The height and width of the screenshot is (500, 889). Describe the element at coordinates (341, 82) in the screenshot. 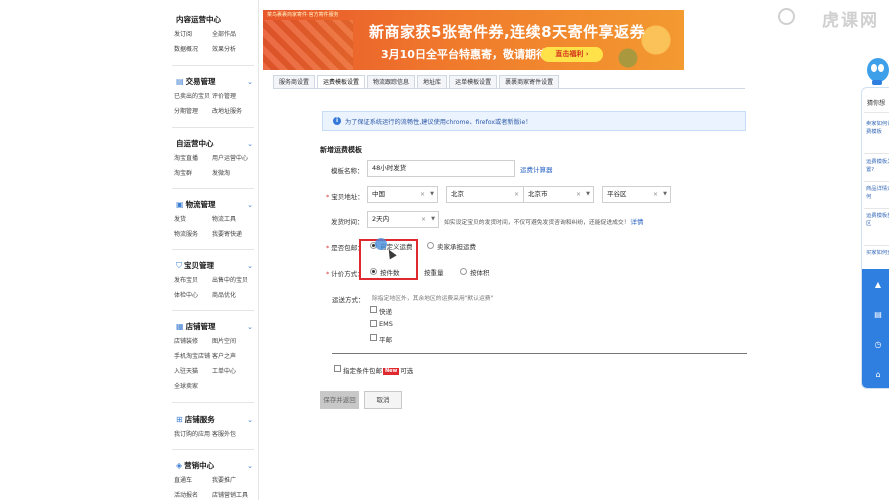

I see `tab-freight-template: 运费模板设置` at that location.